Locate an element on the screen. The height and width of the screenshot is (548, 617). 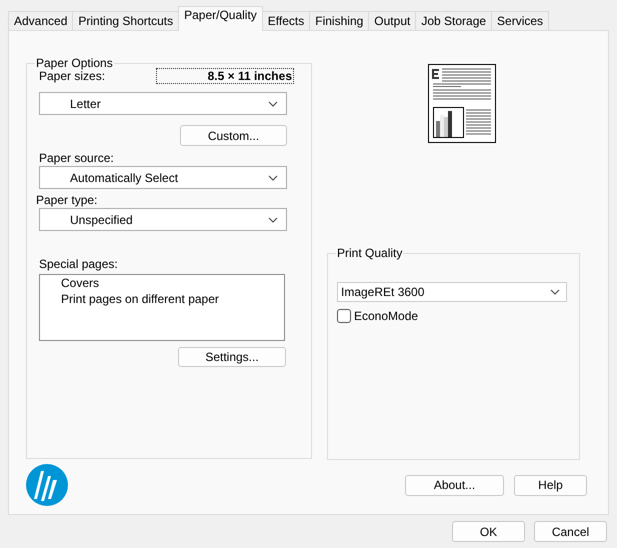
checkbox-label: EconoMode is located at coordinates (386, 316).